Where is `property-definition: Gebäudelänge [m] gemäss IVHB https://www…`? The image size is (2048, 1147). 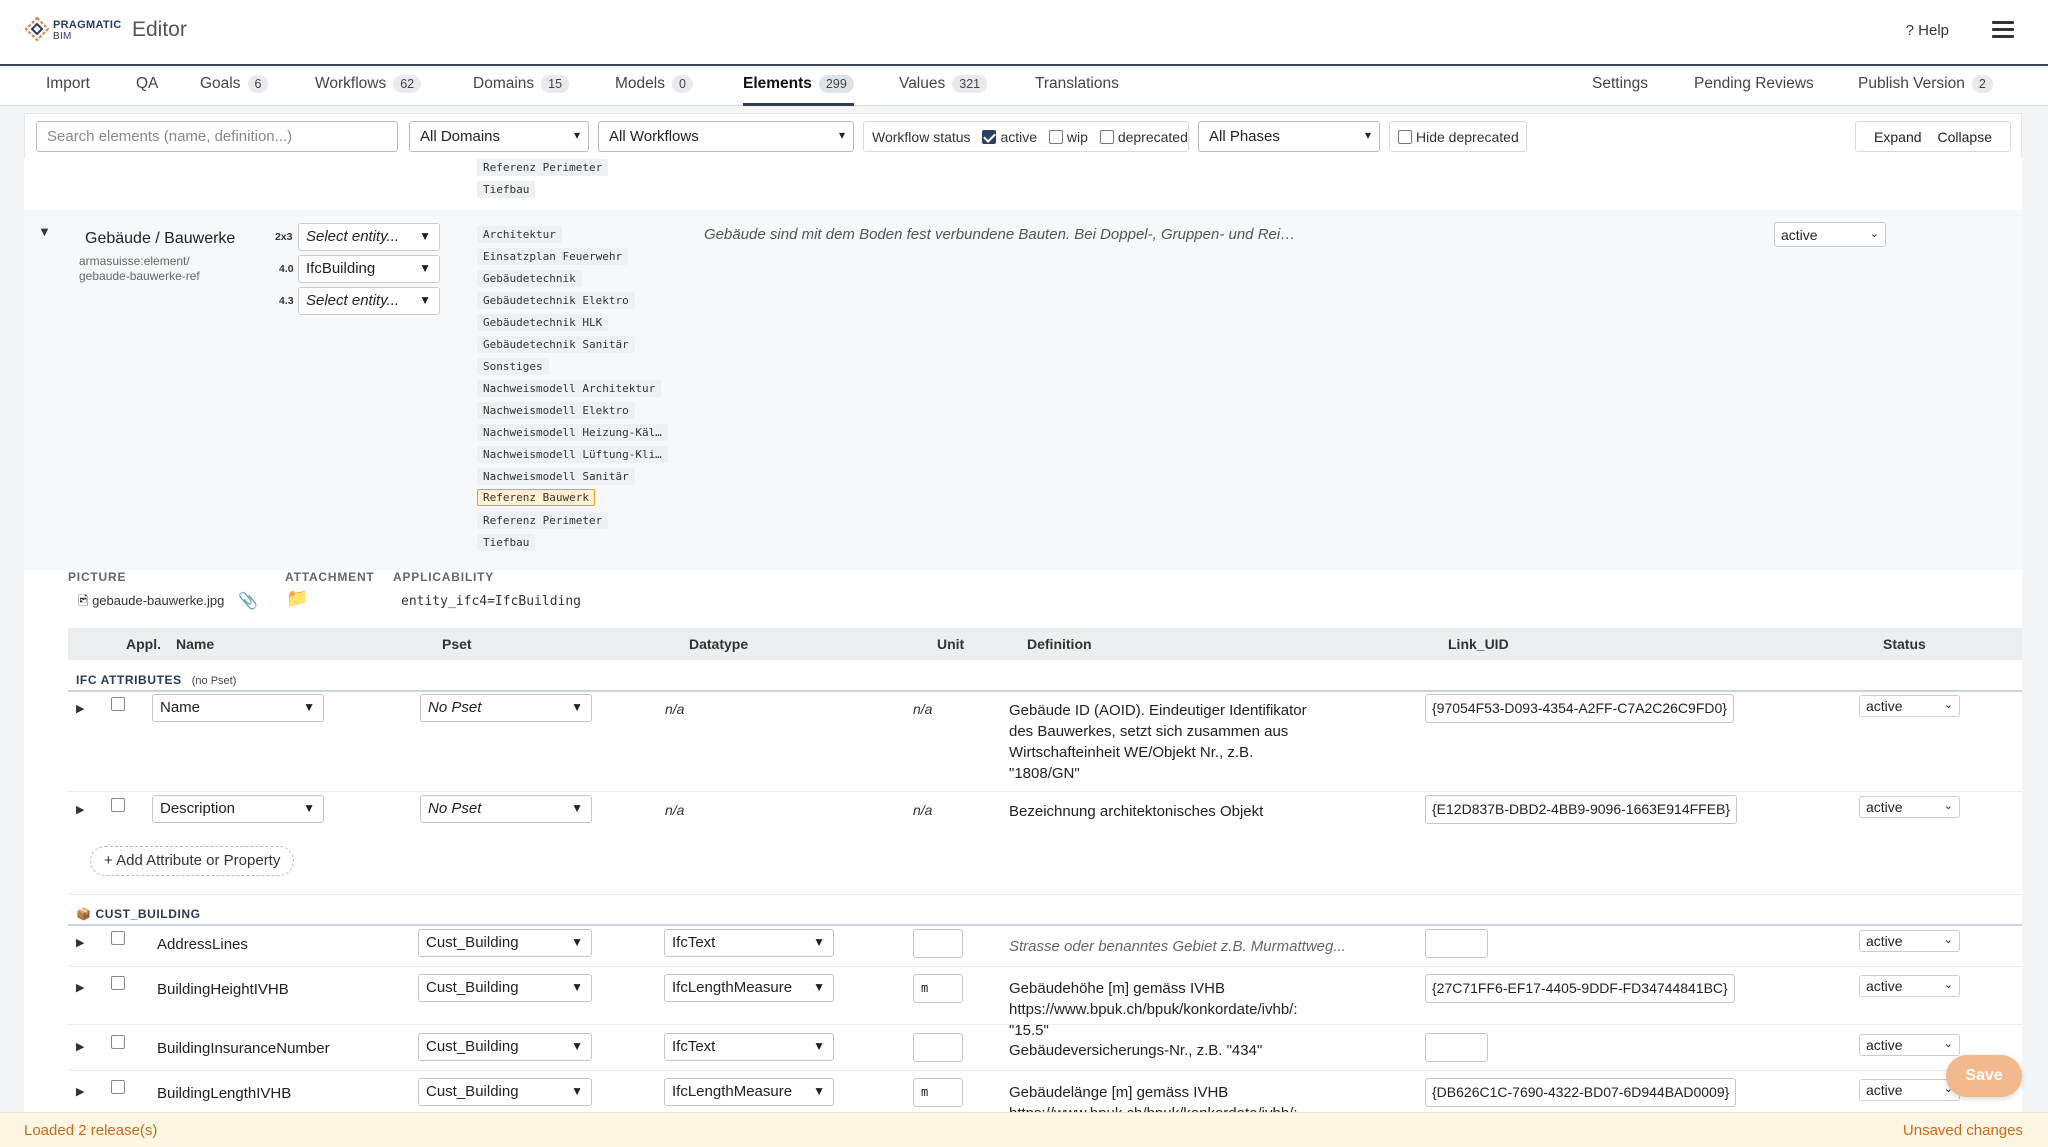
property-definition: Gebäudelänge [m] gemäss IVHB https://www… is located at coordinates (1164, 1097).